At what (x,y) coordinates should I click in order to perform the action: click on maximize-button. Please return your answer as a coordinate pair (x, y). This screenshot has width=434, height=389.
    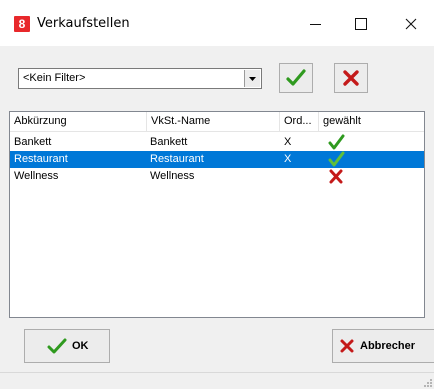
    Looking at the image, I should click on (361, 24).